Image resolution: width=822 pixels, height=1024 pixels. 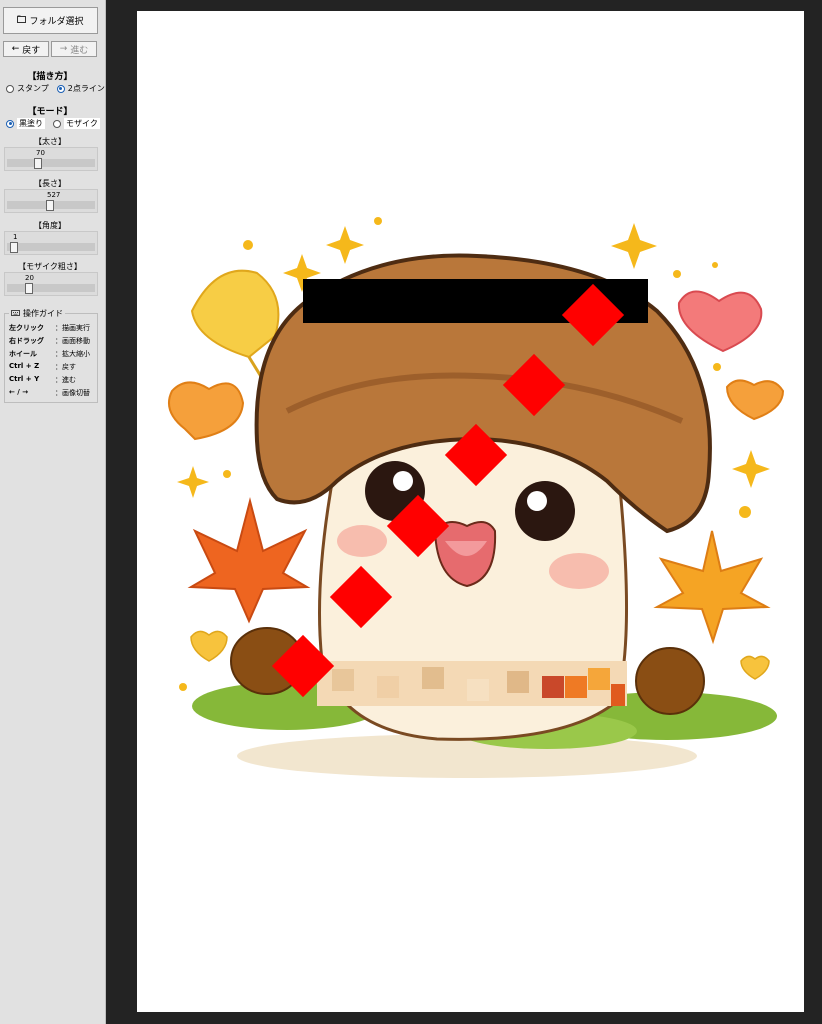 I want to click on thickness-thumb, so click(x=38, y=163).